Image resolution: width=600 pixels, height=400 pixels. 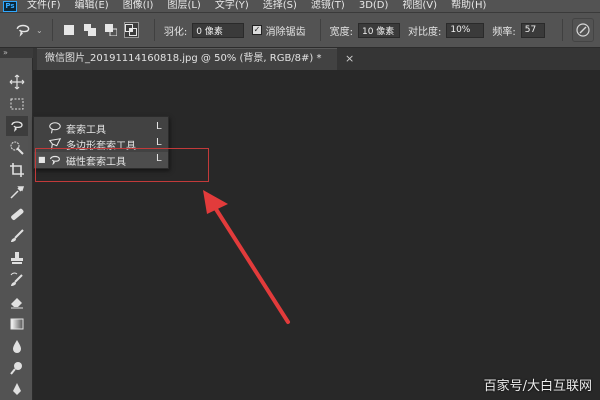 I want to click on annotation-highlight-box, so click(x=122, y=165).